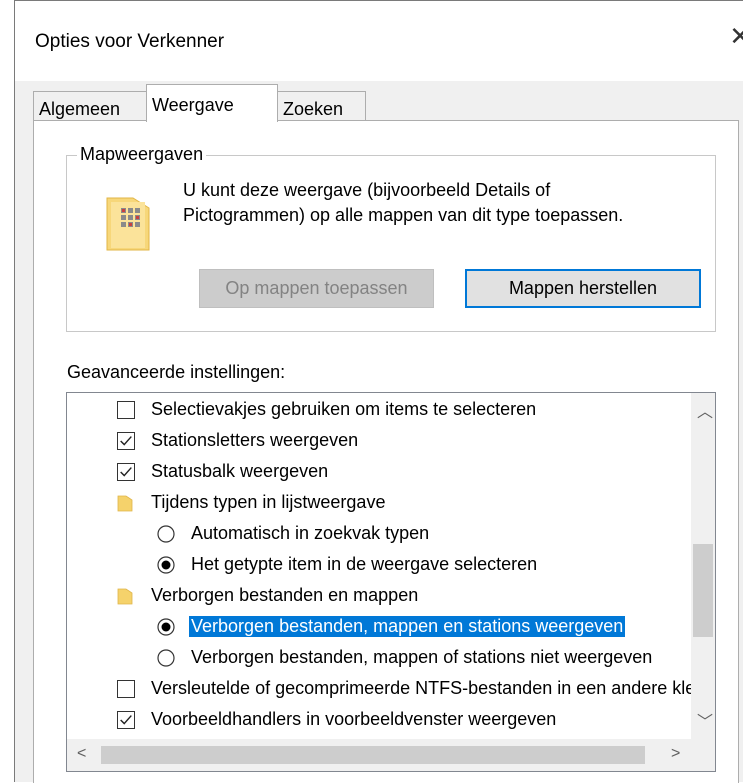 This screenshot has height=783, width=743. I want to click on tab-zoeken: Zoeken, so click(321, 106).